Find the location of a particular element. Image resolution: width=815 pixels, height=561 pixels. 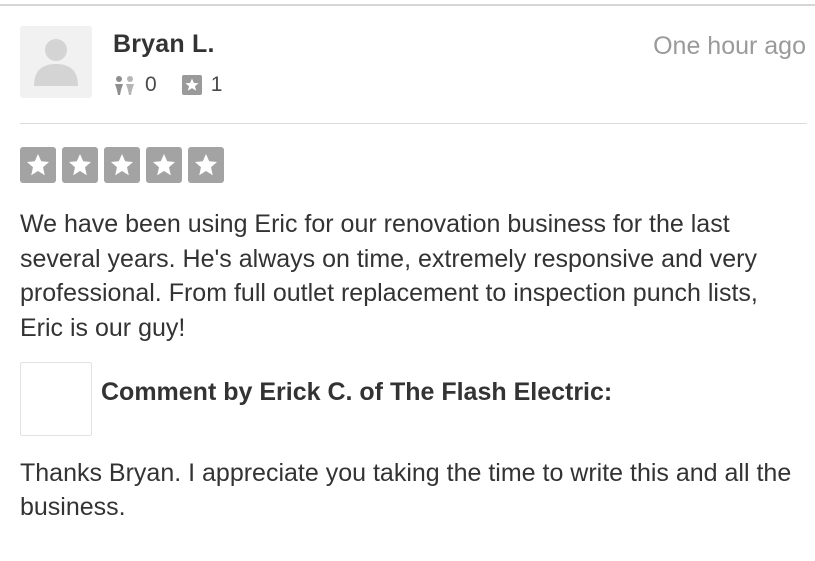

star-rating is located at coordinates (125, 165).